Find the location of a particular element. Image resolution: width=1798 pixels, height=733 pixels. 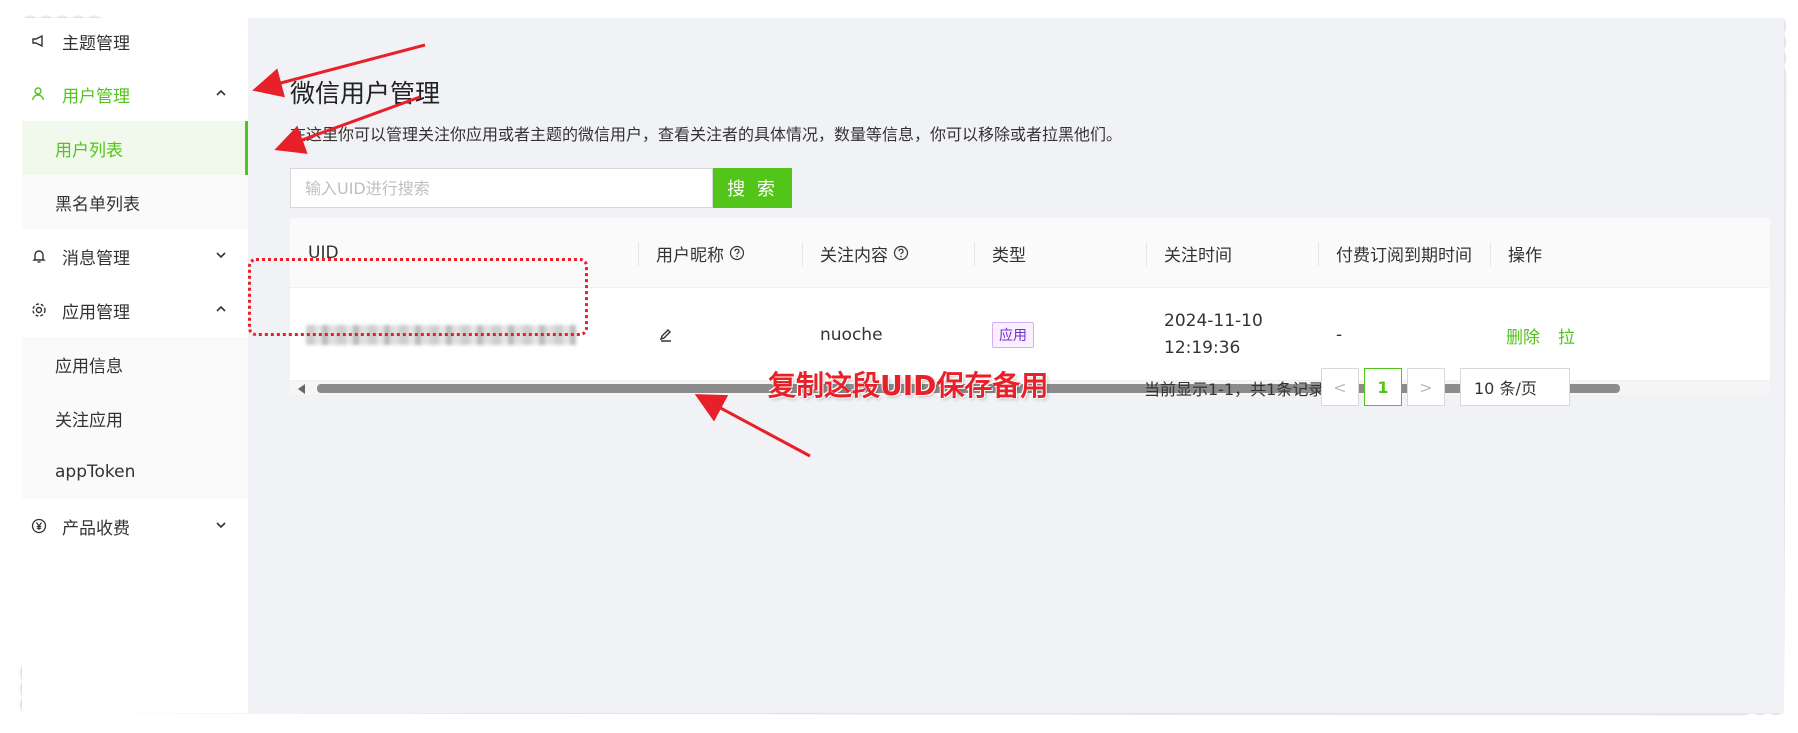

annotation-text: 复制这段UID保存备用 is located at coordinates (908, 385).